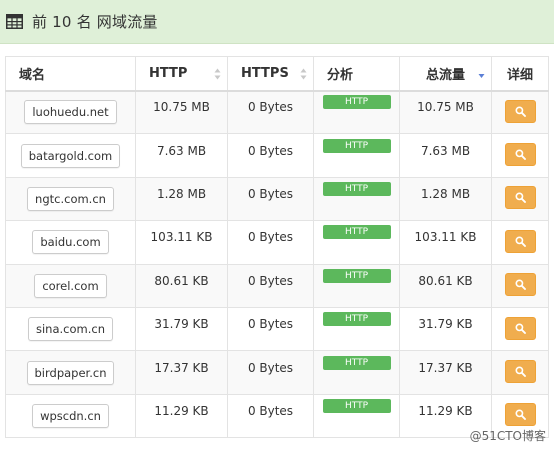 The image size is (554, 450). What do you see at coordinates (445, 74) in the screenshot?
I see `header-total: 总流量` at bounding box center [445, 74].